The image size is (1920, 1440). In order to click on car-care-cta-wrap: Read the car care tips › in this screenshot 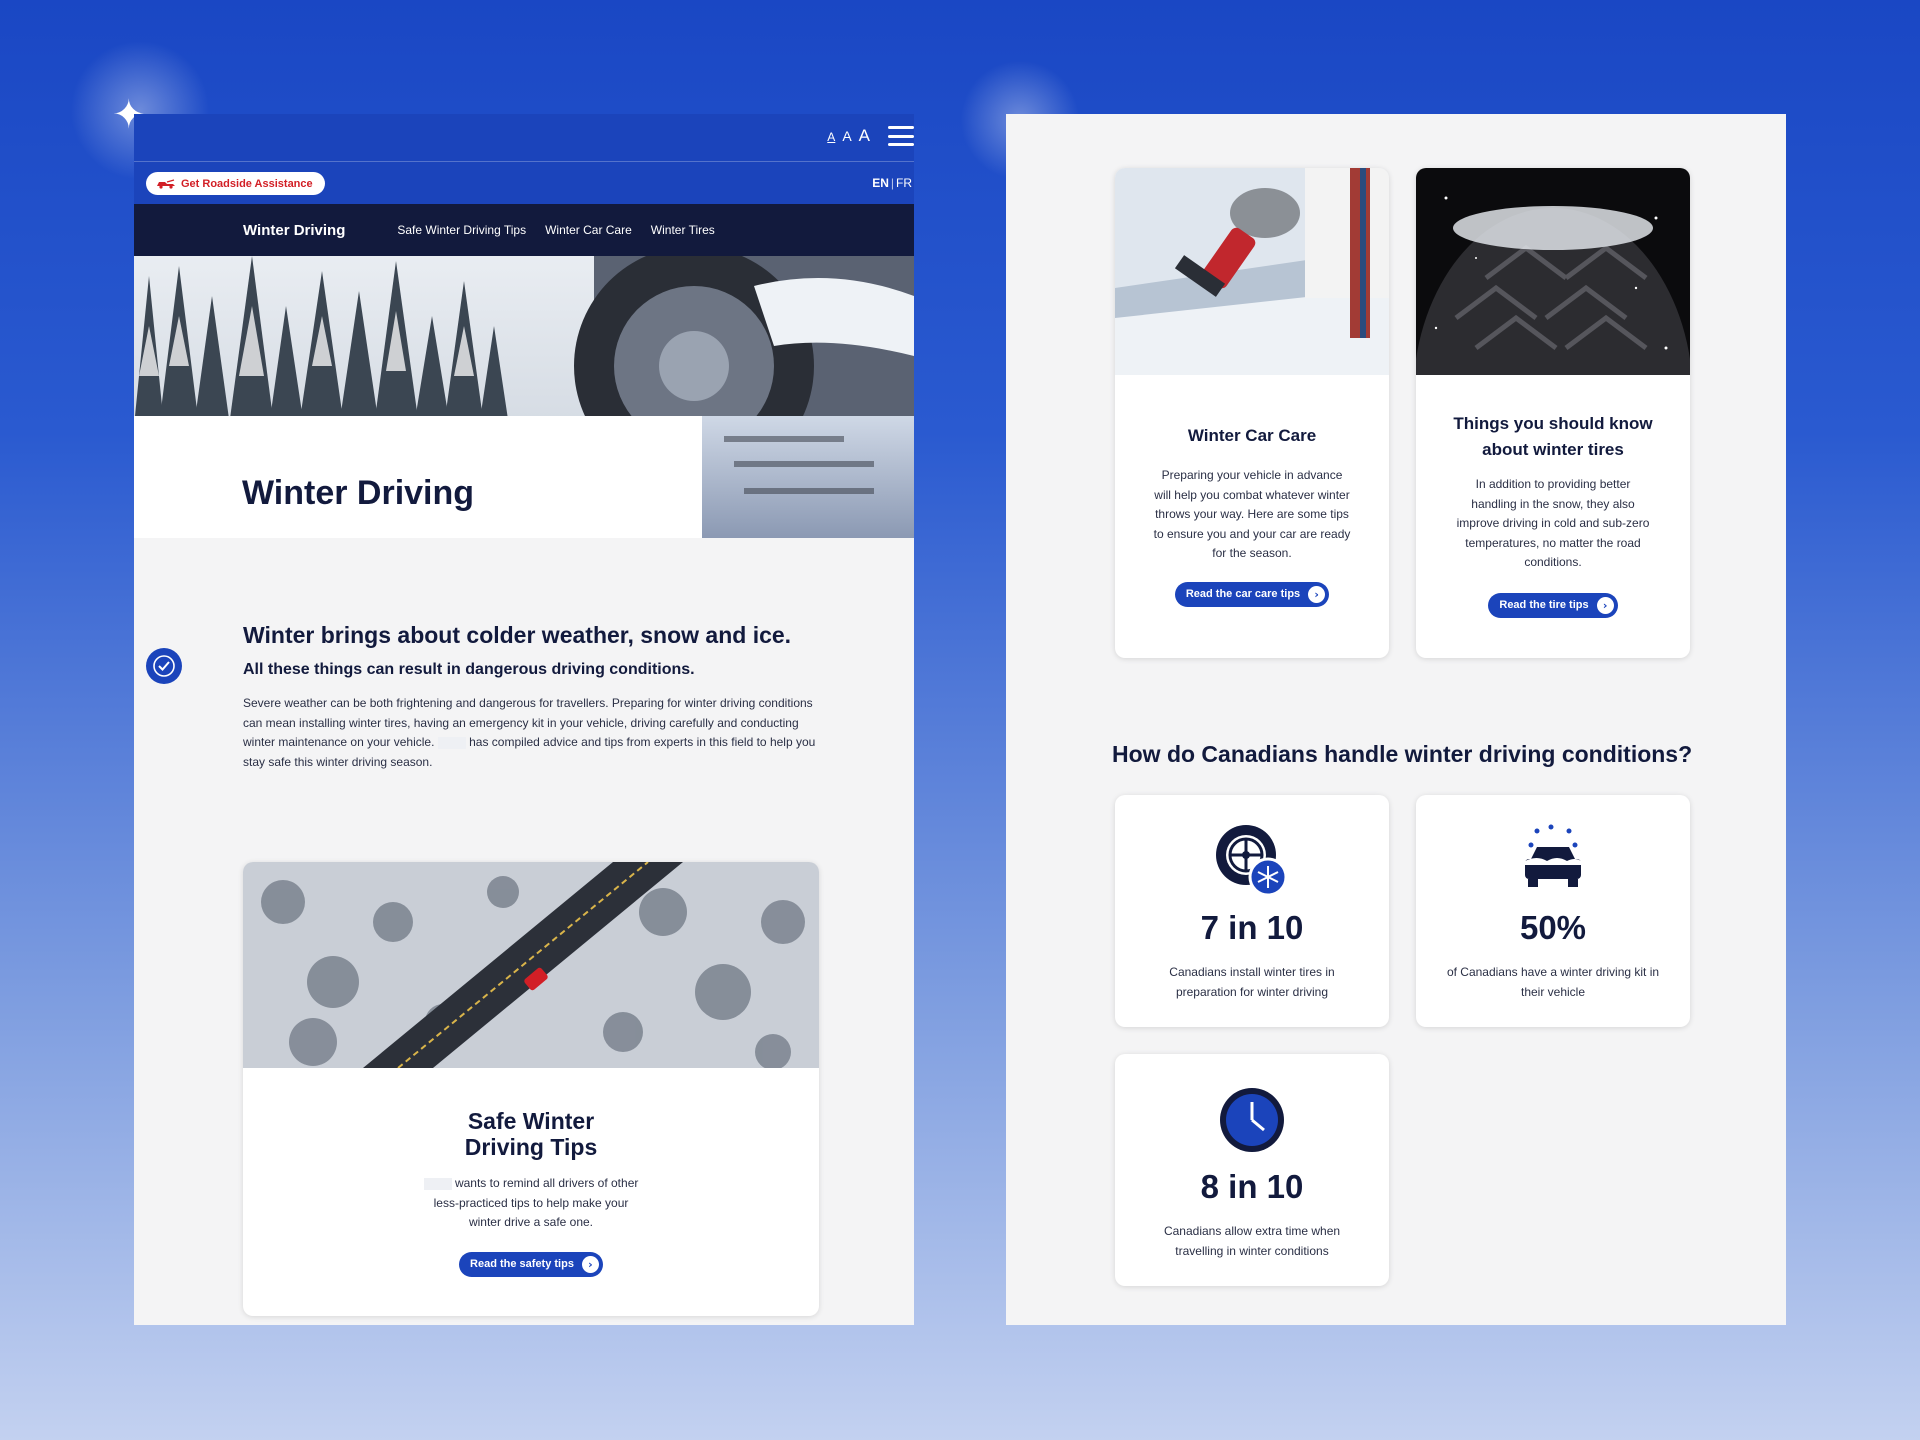, I will do `click(1252, 594)`.